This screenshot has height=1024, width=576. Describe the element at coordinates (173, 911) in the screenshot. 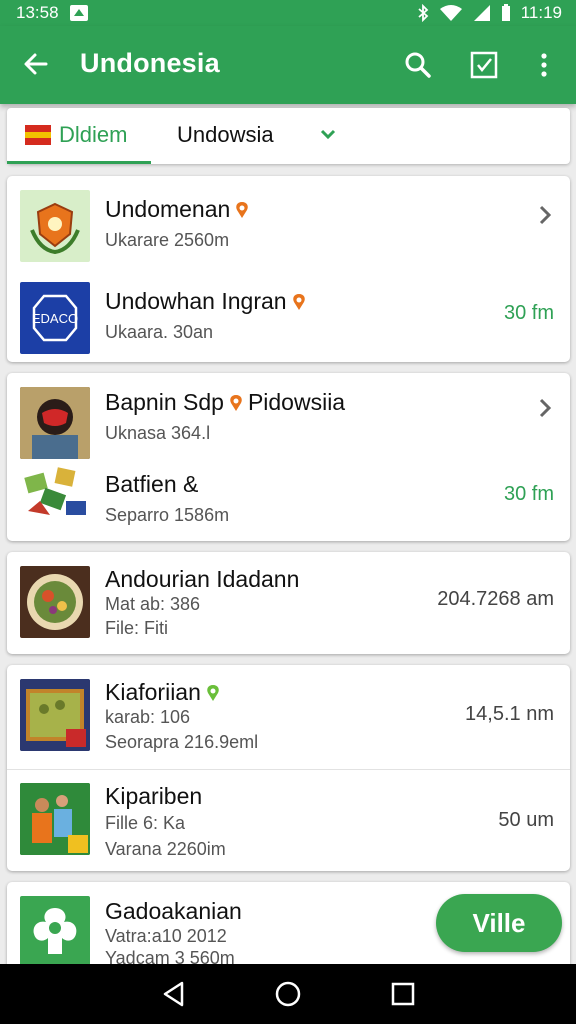

I see `item-name: Gadoakanian` at that location.